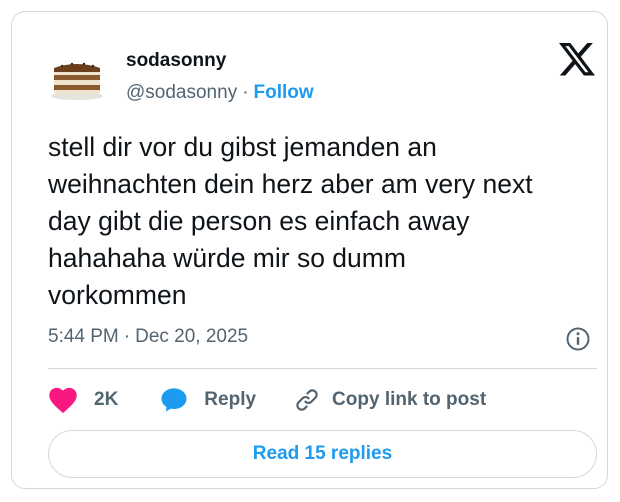 The height and width of the screenshot is (502, 620). I want to click on follow-link: Follow, so click(284, 93).